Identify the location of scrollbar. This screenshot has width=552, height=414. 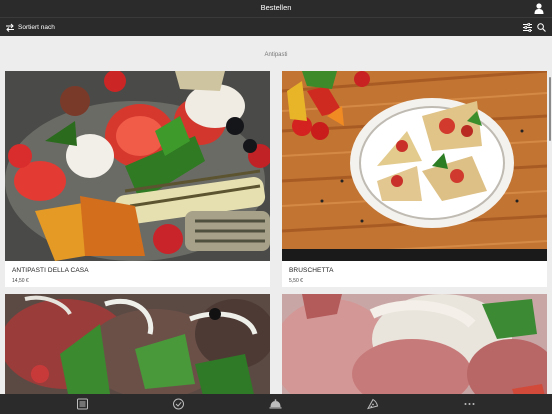
(550, 109).